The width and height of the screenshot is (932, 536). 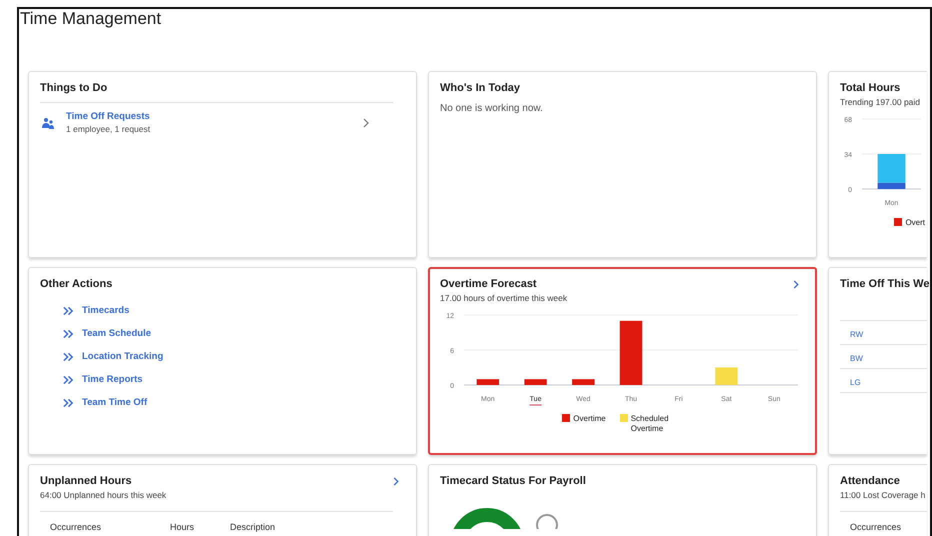 What do you see at coordinates (650, 424) in the screenshot?
I see `legend-label: Scheduled Overtime` at bounding box center [650, 424].